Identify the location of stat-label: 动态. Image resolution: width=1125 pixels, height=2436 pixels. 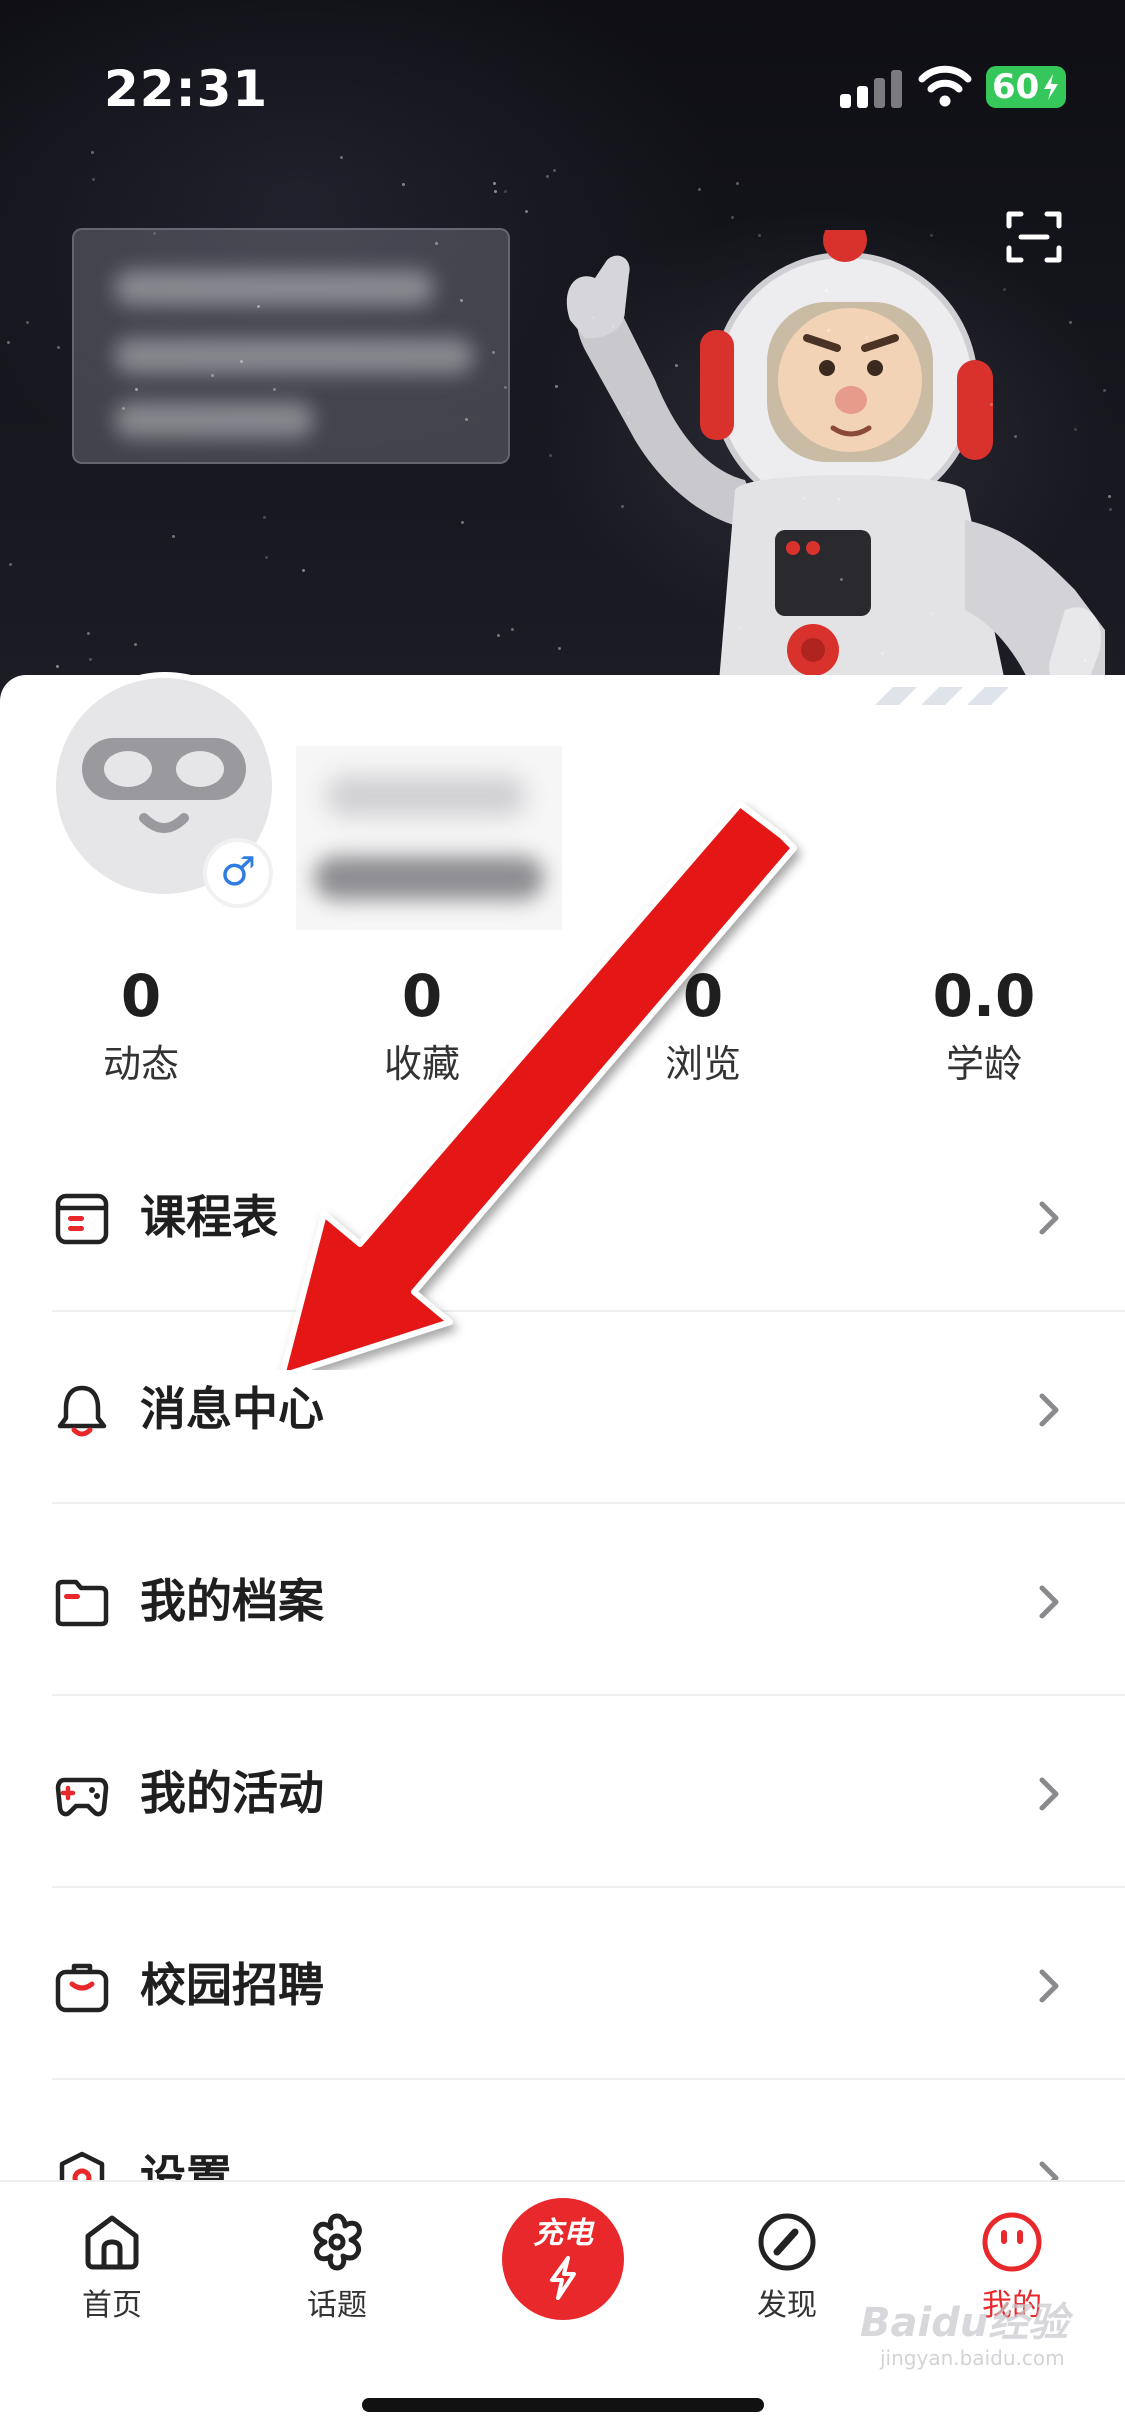
(140, 1064).